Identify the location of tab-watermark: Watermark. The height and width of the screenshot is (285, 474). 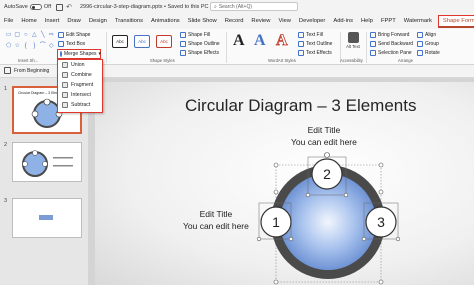
(418, 21).